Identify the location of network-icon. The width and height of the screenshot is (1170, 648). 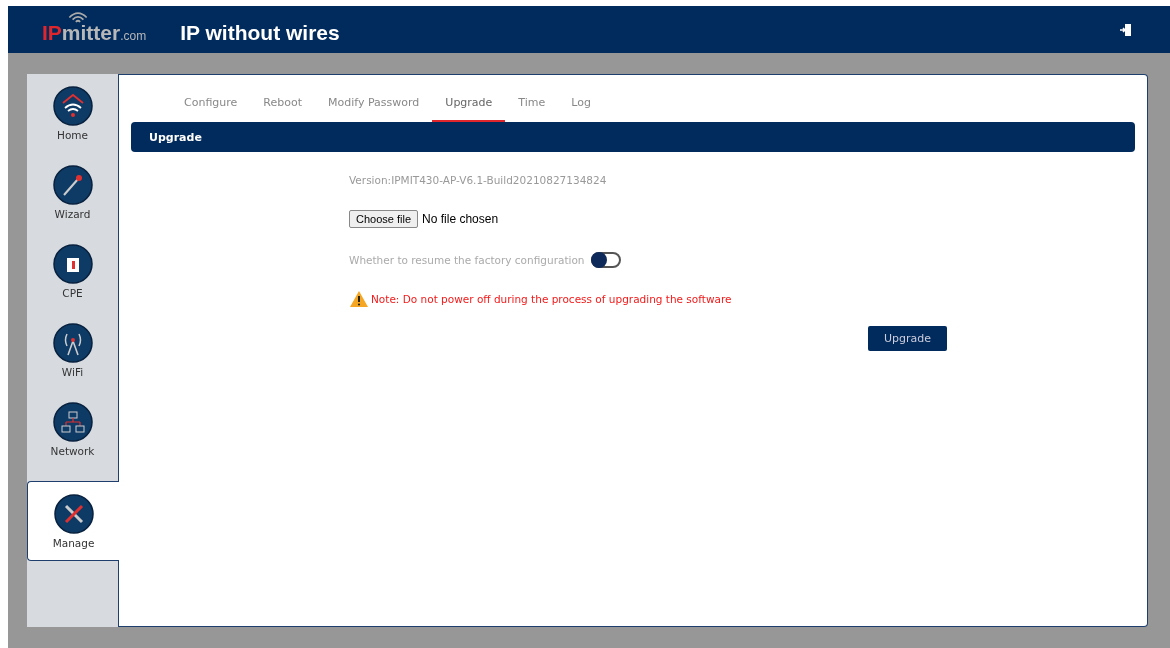
(72, 422).